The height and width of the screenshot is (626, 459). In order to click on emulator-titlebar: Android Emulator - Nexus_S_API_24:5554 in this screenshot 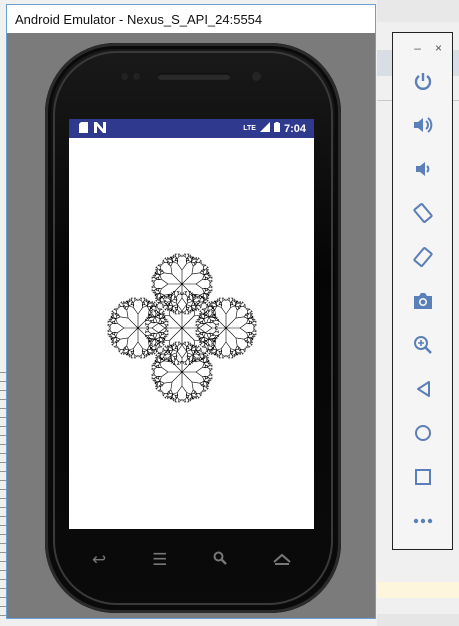, I will do `click(191, 19)`.